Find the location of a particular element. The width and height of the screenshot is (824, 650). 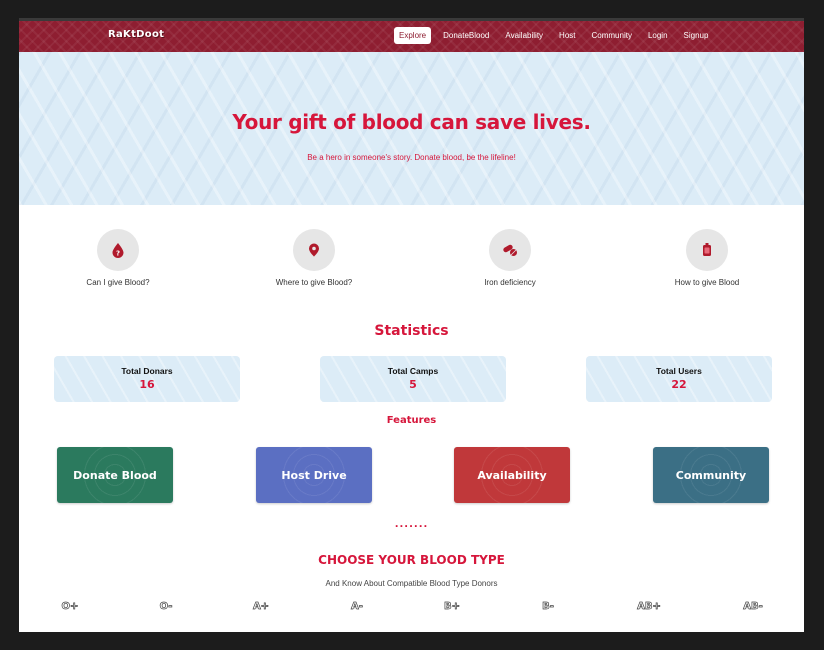

info-iron-deficiency: Iron deficiency is located at coordinates (510, 258).